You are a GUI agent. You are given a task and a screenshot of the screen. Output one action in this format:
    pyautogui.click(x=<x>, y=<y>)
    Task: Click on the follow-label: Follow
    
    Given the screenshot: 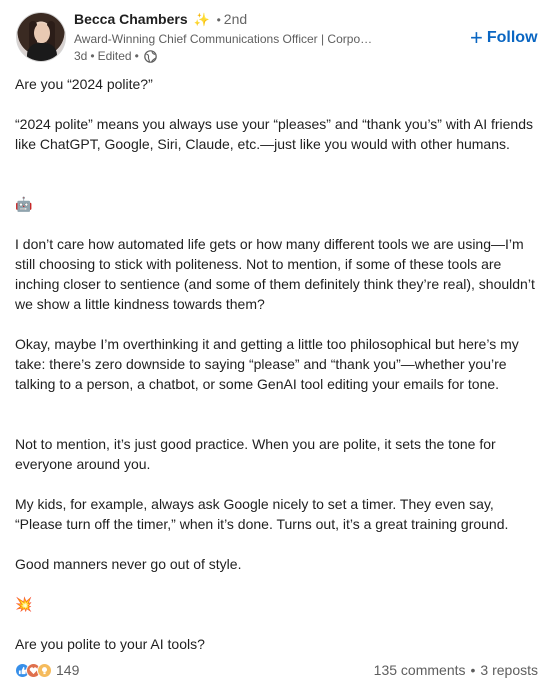 What is the action you would take?
    pyautogui.click(x=512, y=37)
    